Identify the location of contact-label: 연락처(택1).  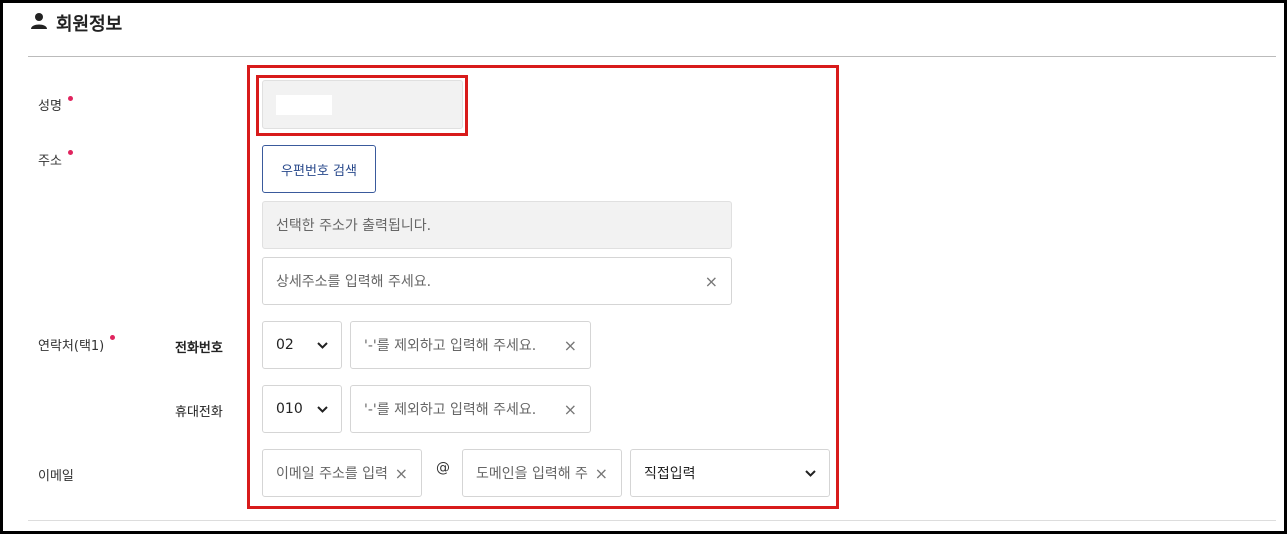
(71, 346).